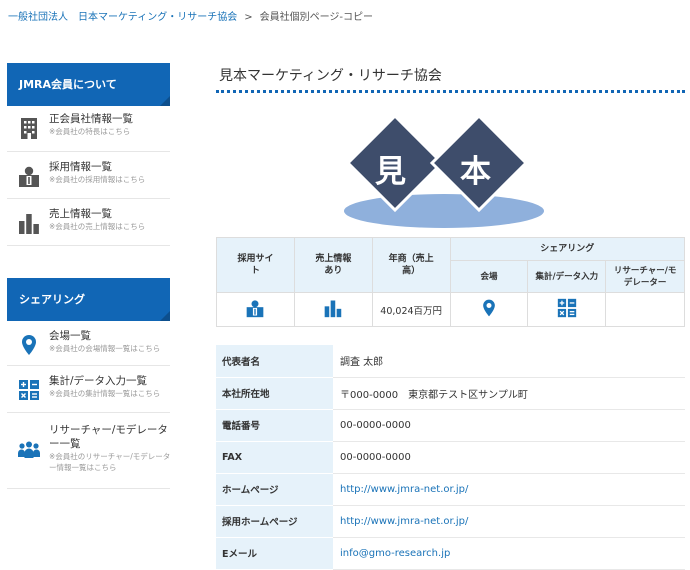 The height and width of the screenshot is (570, 690). Describe the element at coordinates (333, 265) in the screenshot. I see `header-sales-info: 売上情報あり` at that location.